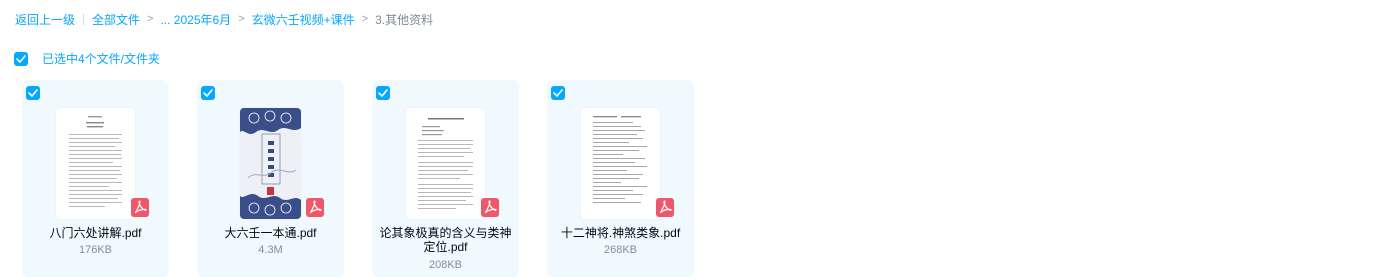 The image size is (1385, 277). I want to click on file-size: 208KB, so click(445, 265).